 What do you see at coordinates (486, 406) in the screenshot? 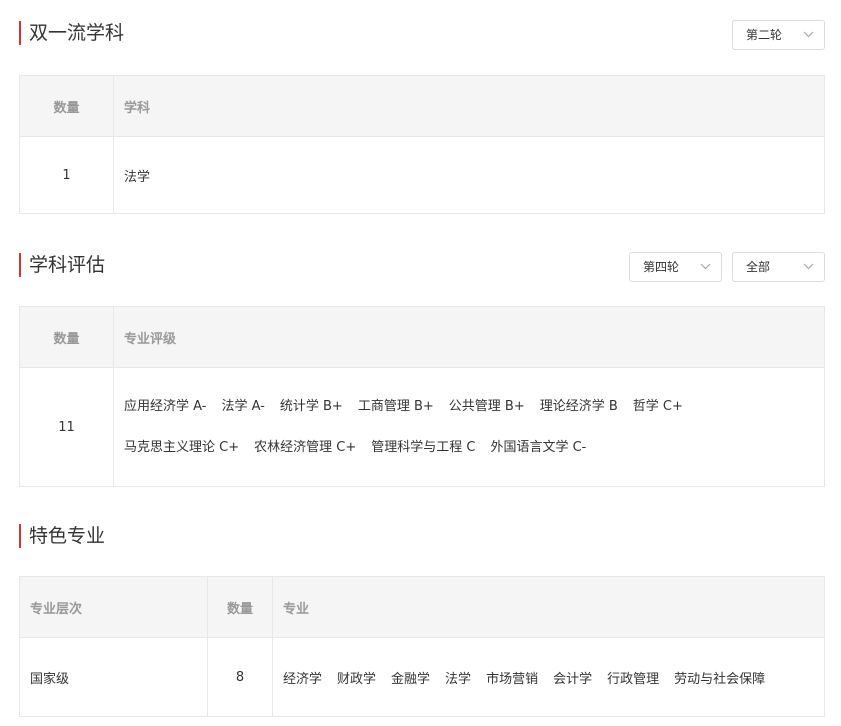
I see `grade-tag: 公共管理 B+` at bounding box center [486, 406].